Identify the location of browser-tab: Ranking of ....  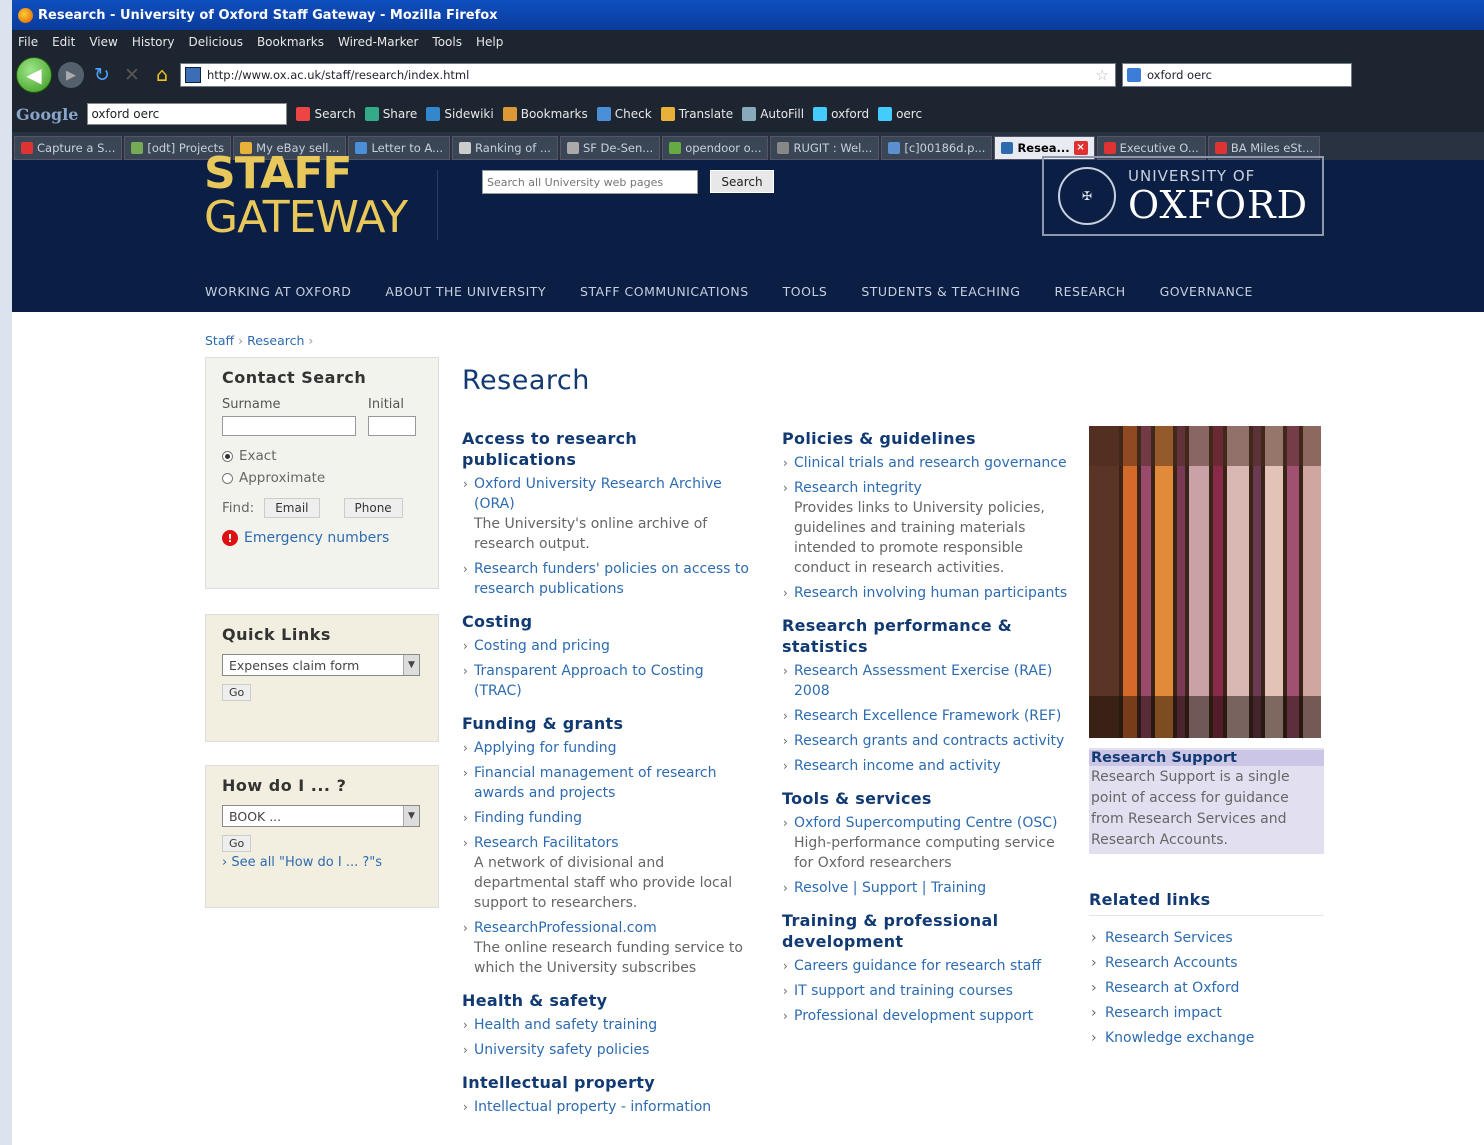
(505, 148).